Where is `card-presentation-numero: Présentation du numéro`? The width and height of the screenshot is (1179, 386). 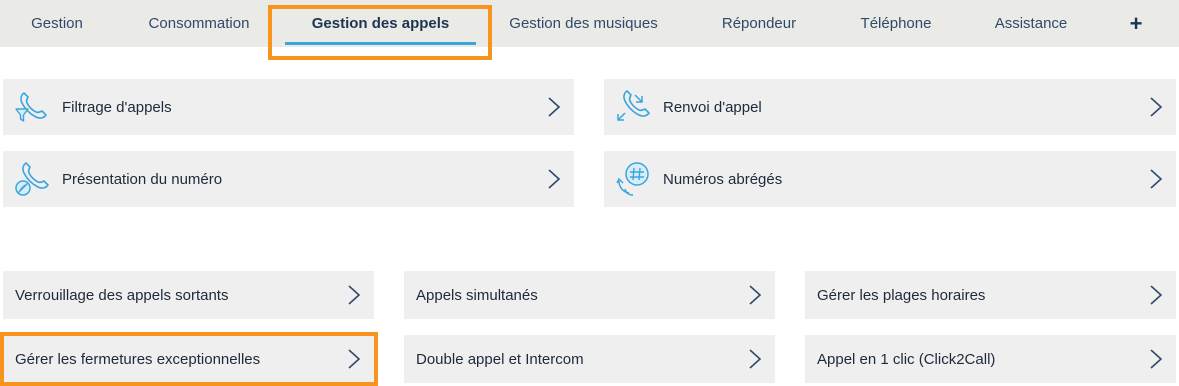 card-presentation-numero: Présentation du numéro is located at coordinates (288, 179).